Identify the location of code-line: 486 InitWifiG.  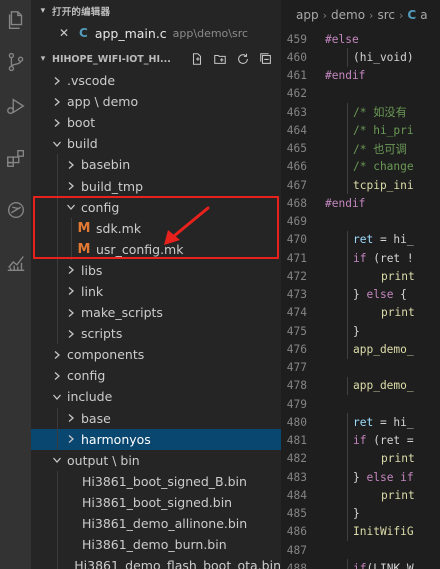
(360, 531).